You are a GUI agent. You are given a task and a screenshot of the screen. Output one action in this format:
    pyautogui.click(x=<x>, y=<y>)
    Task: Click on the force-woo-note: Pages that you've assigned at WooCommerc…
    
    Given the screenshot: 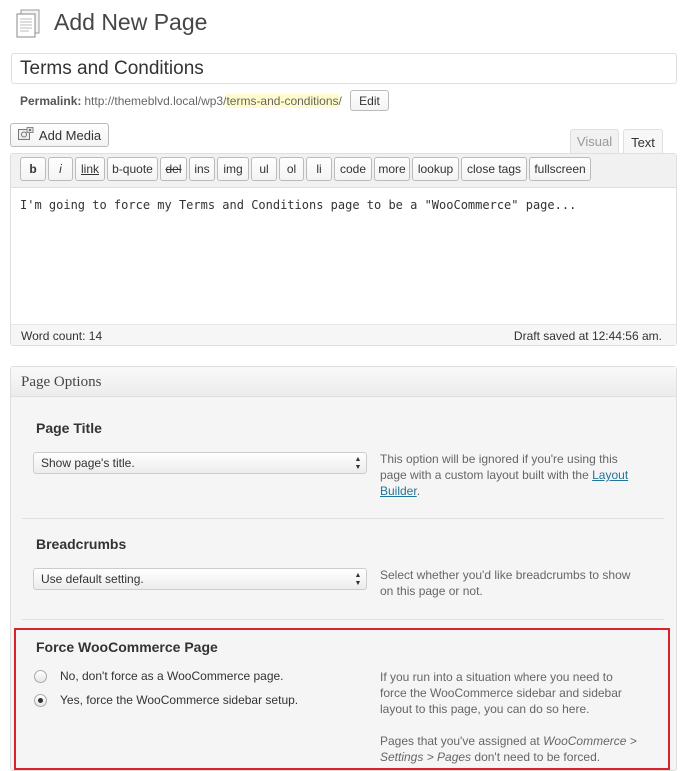 What is the action you would take?
    pyautogui.click(x=511, y=749)
    